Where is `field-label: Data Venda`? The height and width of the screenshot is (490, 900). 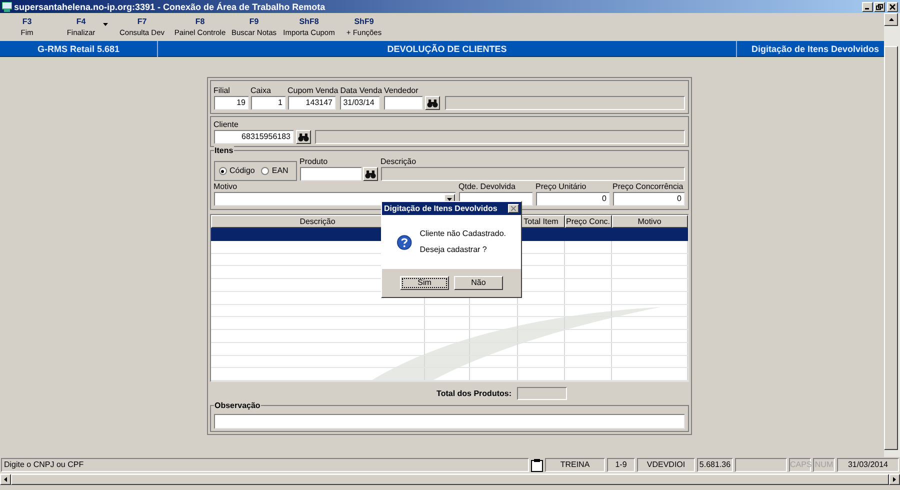
field-label: Data Venda is located at coordinates (361, 91).